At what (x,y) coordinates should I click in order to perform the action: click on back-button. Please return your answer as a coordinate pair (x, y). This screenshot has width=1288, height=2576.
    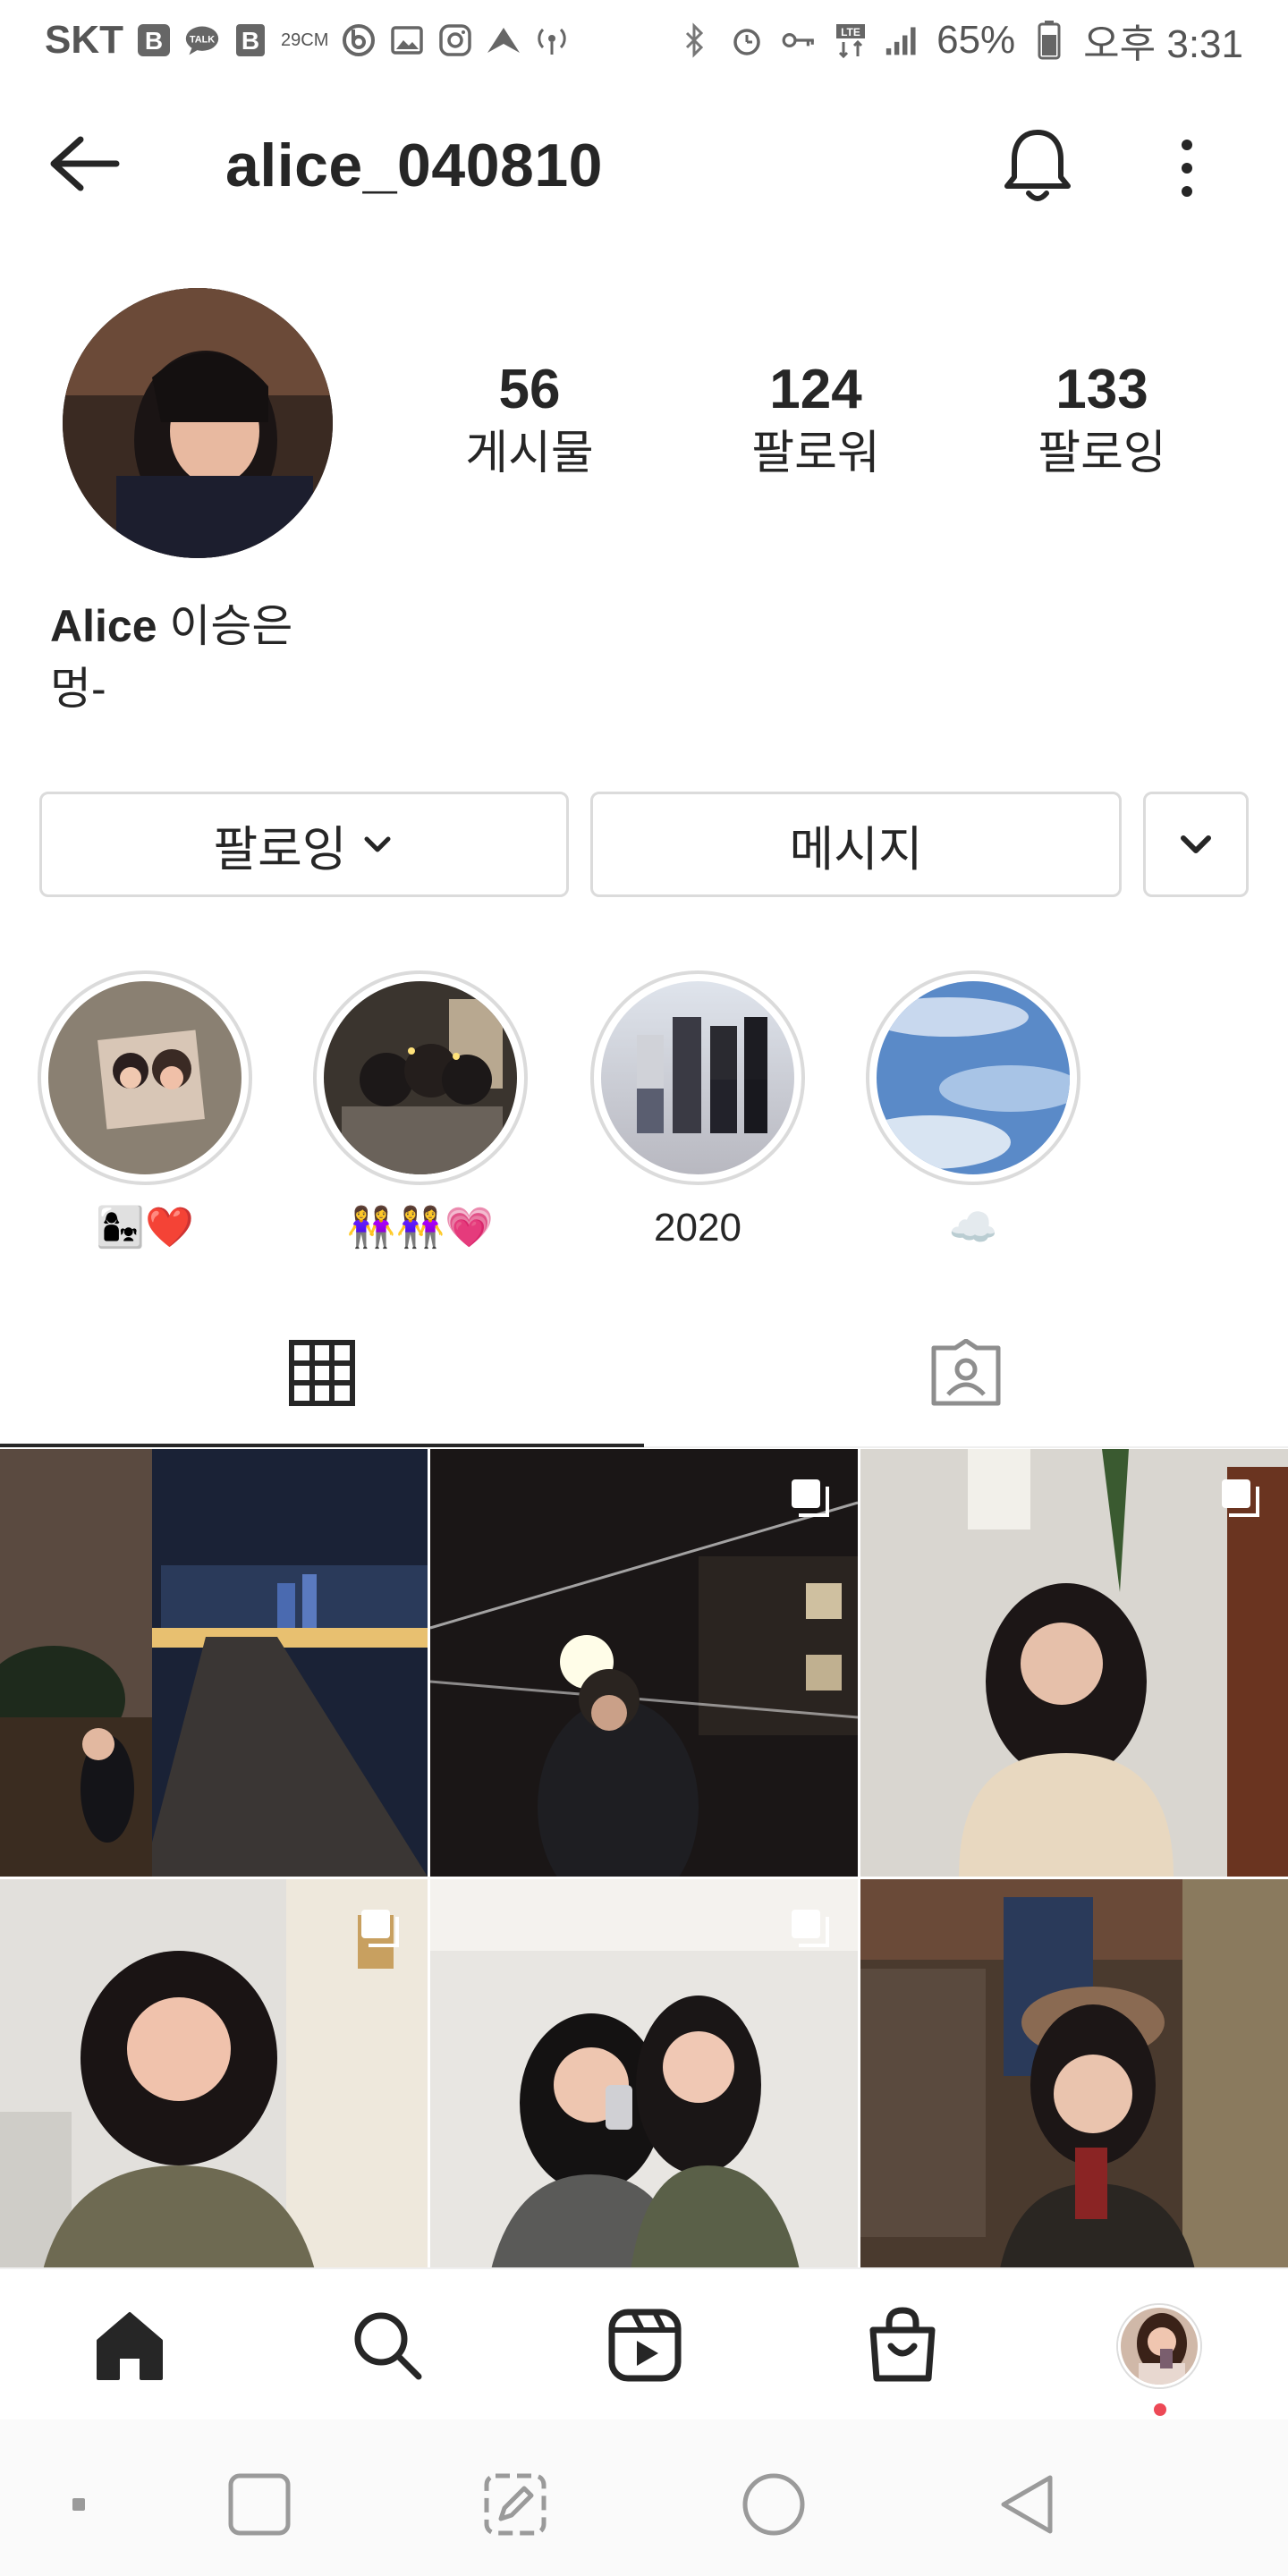
    Looking at the image, I should click on (85, 163).